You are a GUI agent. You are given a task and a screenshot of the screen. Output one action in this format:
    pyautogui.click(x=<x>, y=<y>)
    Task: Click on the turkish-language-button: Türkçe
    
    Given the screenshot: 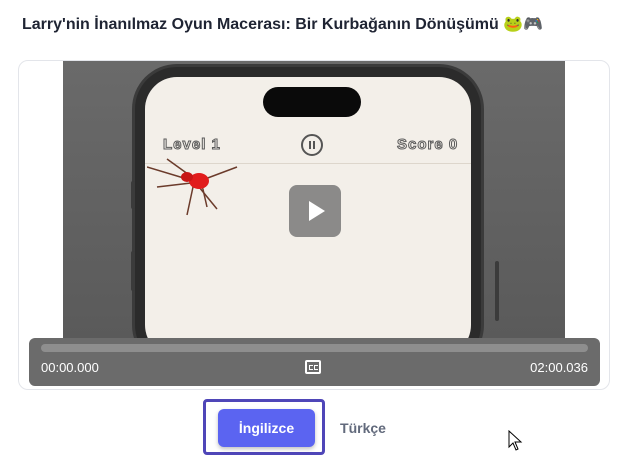 What is the action you would take?
    pyautogui.click(x=363, y=428)
    